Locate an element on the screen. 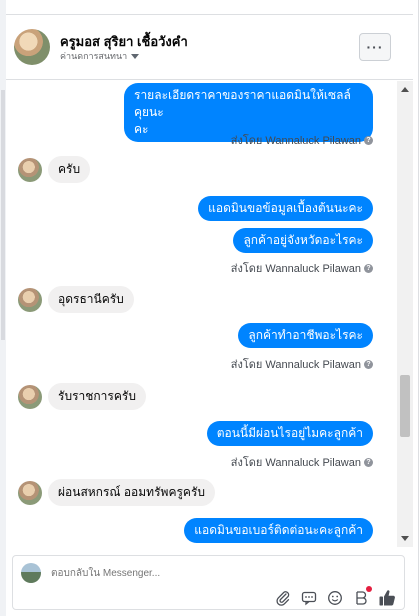  scroll-up-arrow-icon is located at coordinates (405, 89).